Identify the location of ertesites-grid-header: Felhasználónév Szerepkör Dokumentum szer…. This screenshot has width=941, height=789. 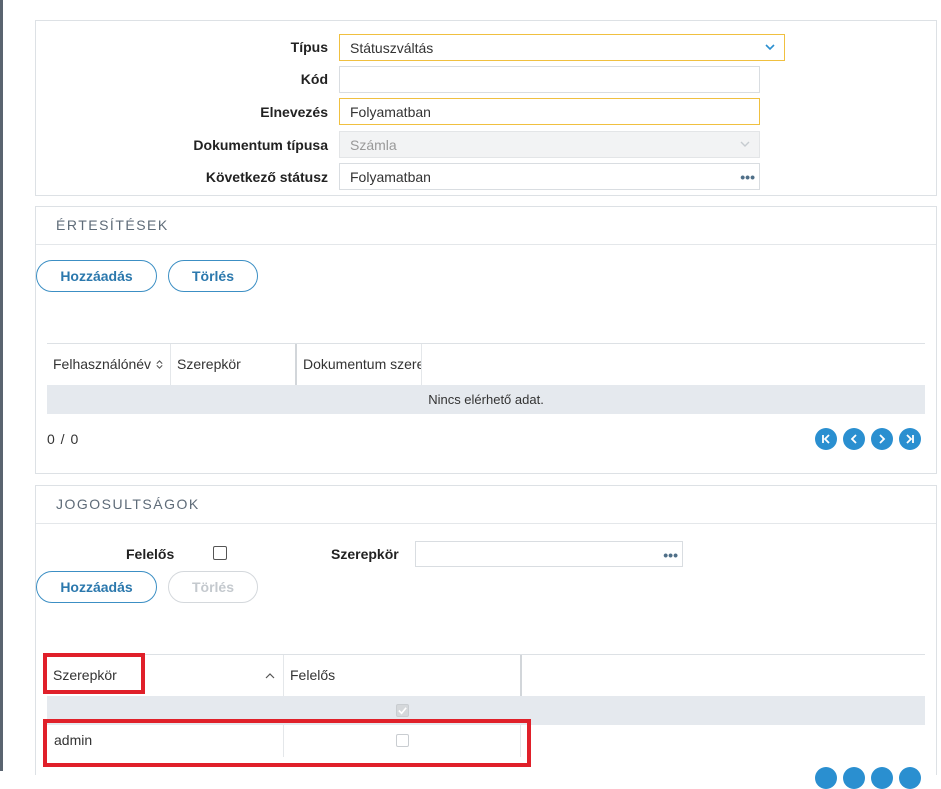
(486, 364).